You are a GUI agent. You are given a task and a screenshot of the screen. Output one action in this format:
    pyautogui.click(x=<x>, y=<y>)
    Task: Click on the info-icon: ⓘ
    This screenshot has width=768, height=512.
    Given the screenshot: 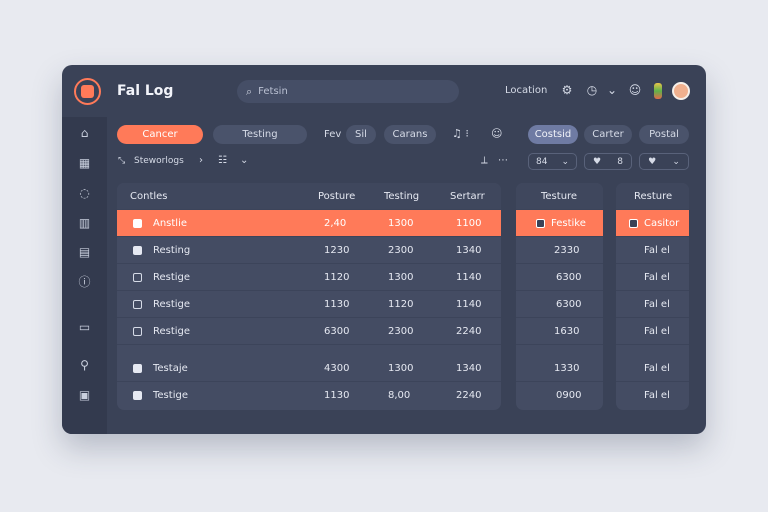 What is the action you would take?
    pyautogui.click(x=84, y=282)
    